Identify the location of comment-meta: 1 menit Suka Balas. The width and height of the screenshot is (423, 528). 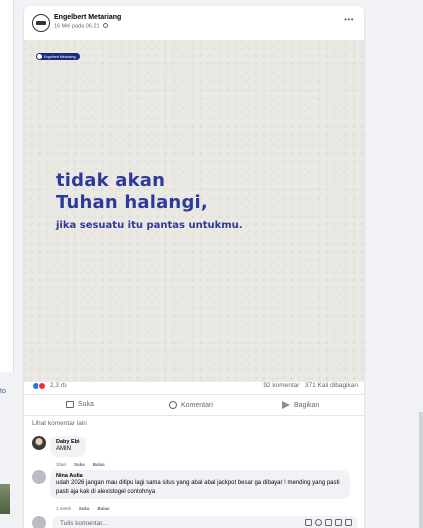
(83, 508).